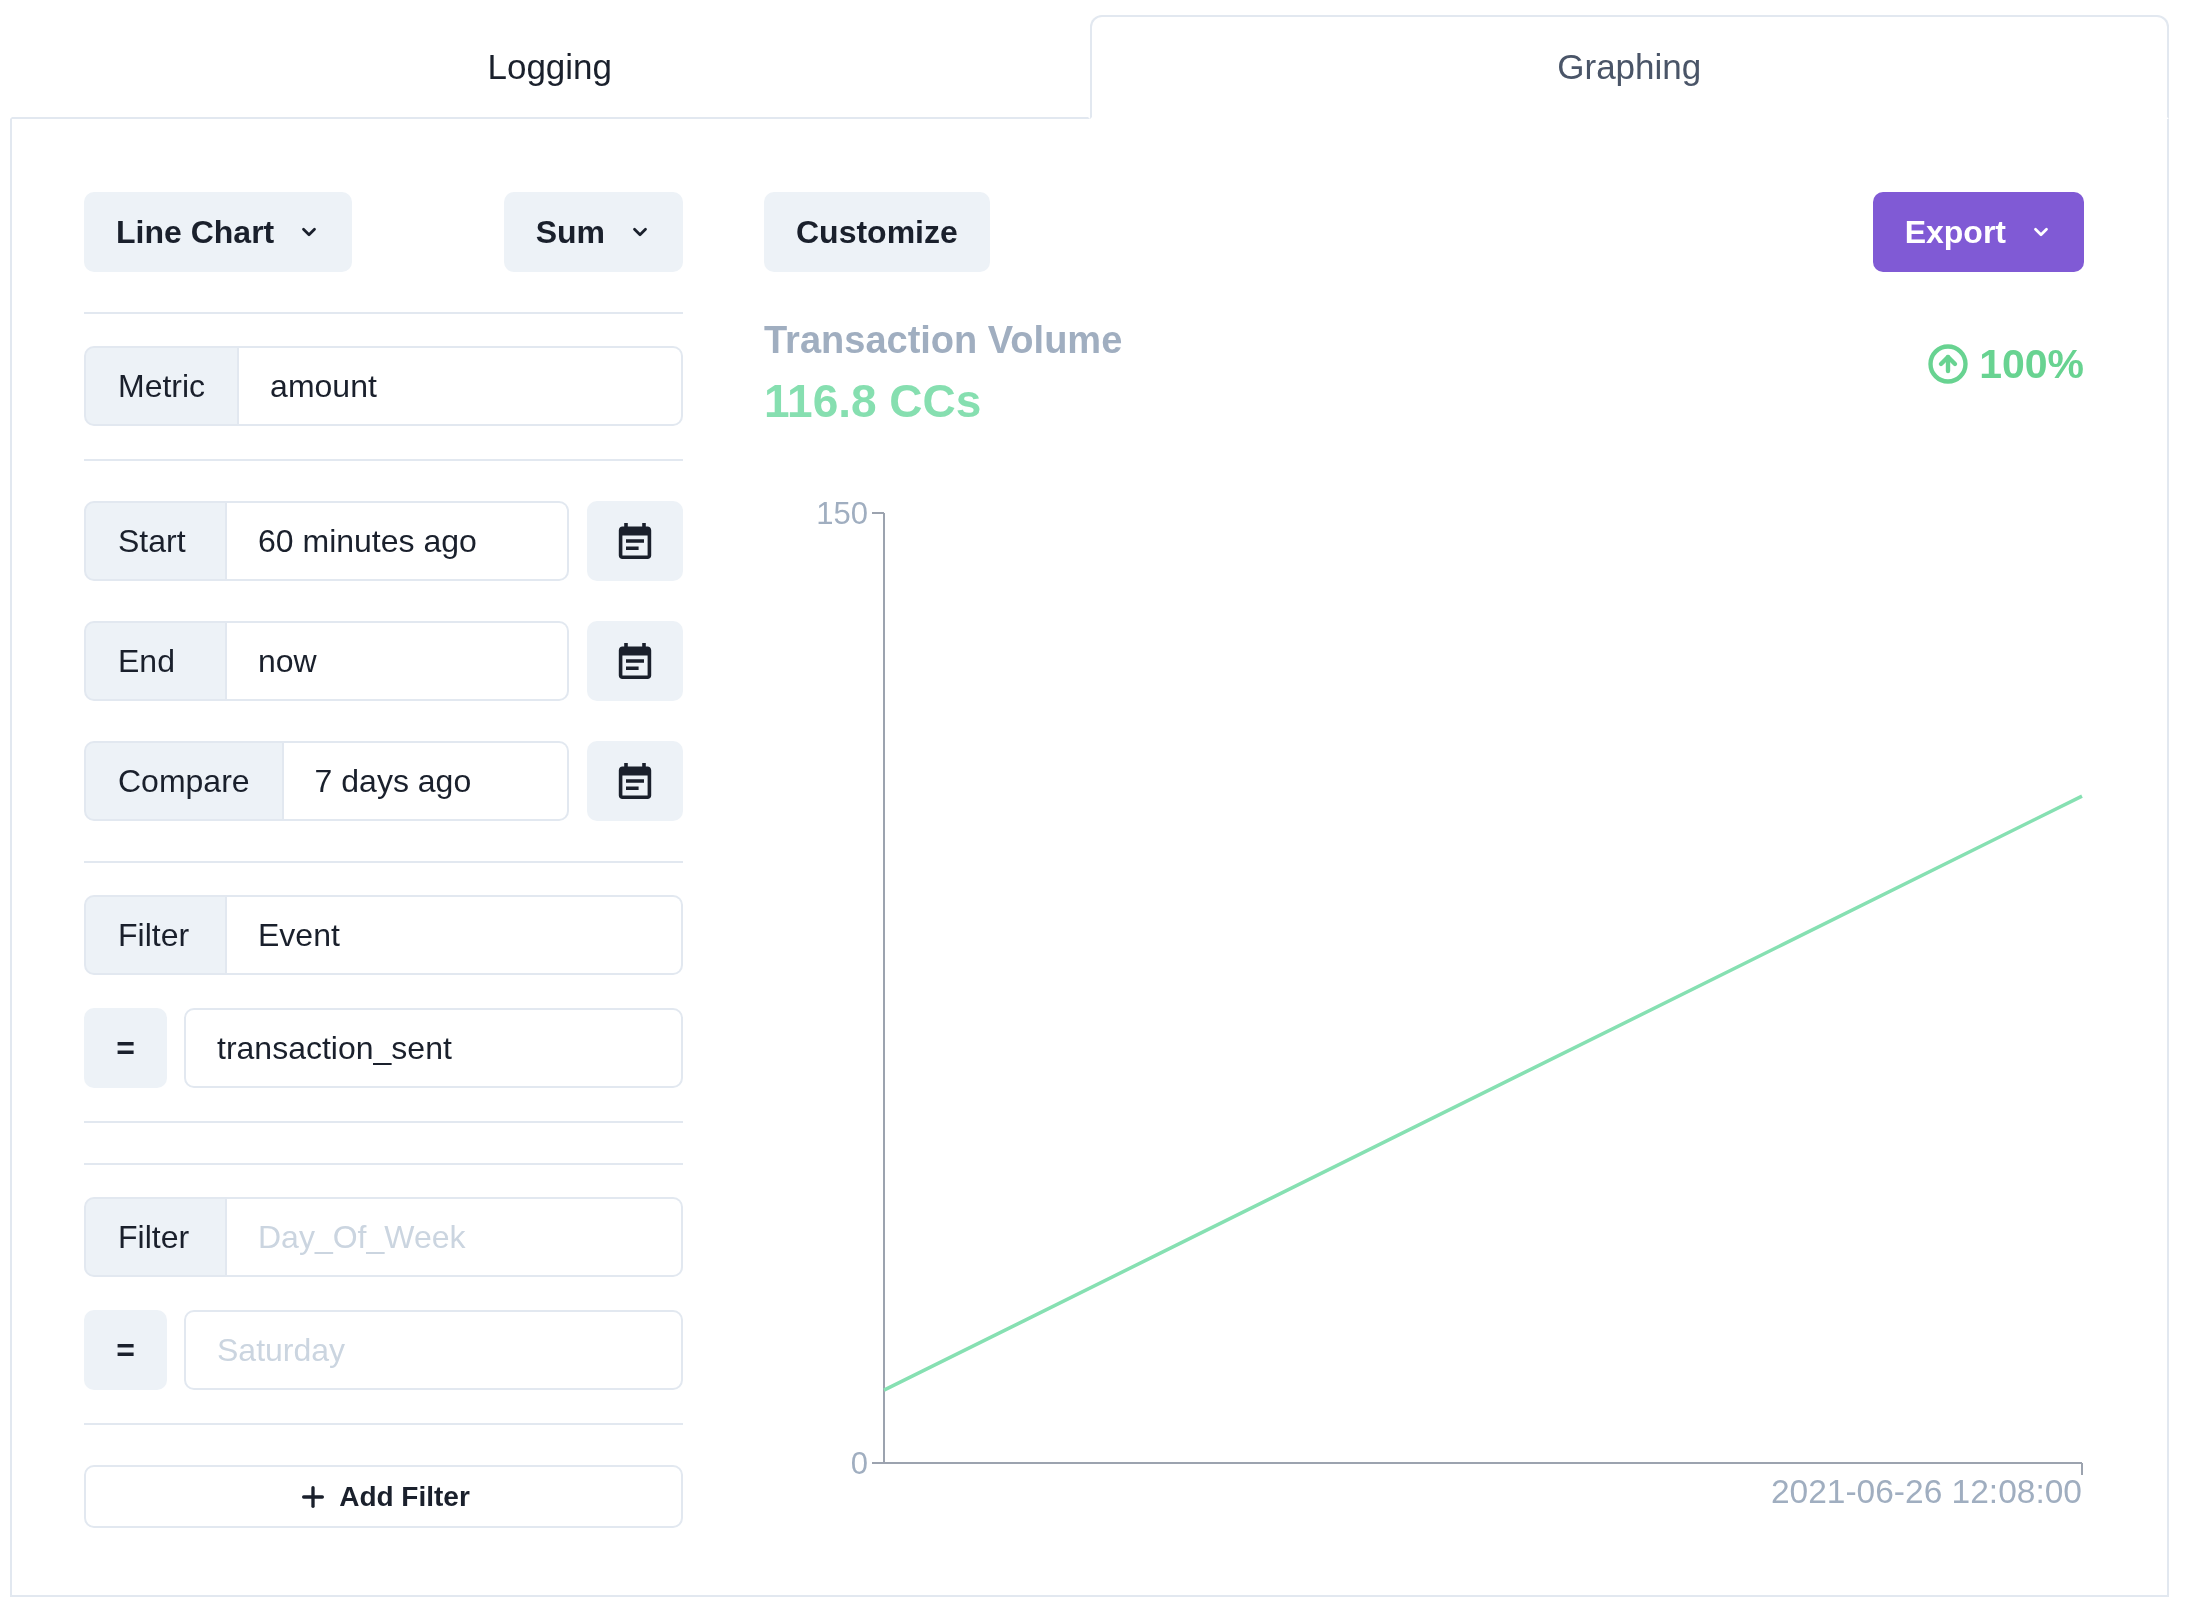  Describe the element at coordinates (155, 661) in the screenshot. I see `field-label: End` at that location.